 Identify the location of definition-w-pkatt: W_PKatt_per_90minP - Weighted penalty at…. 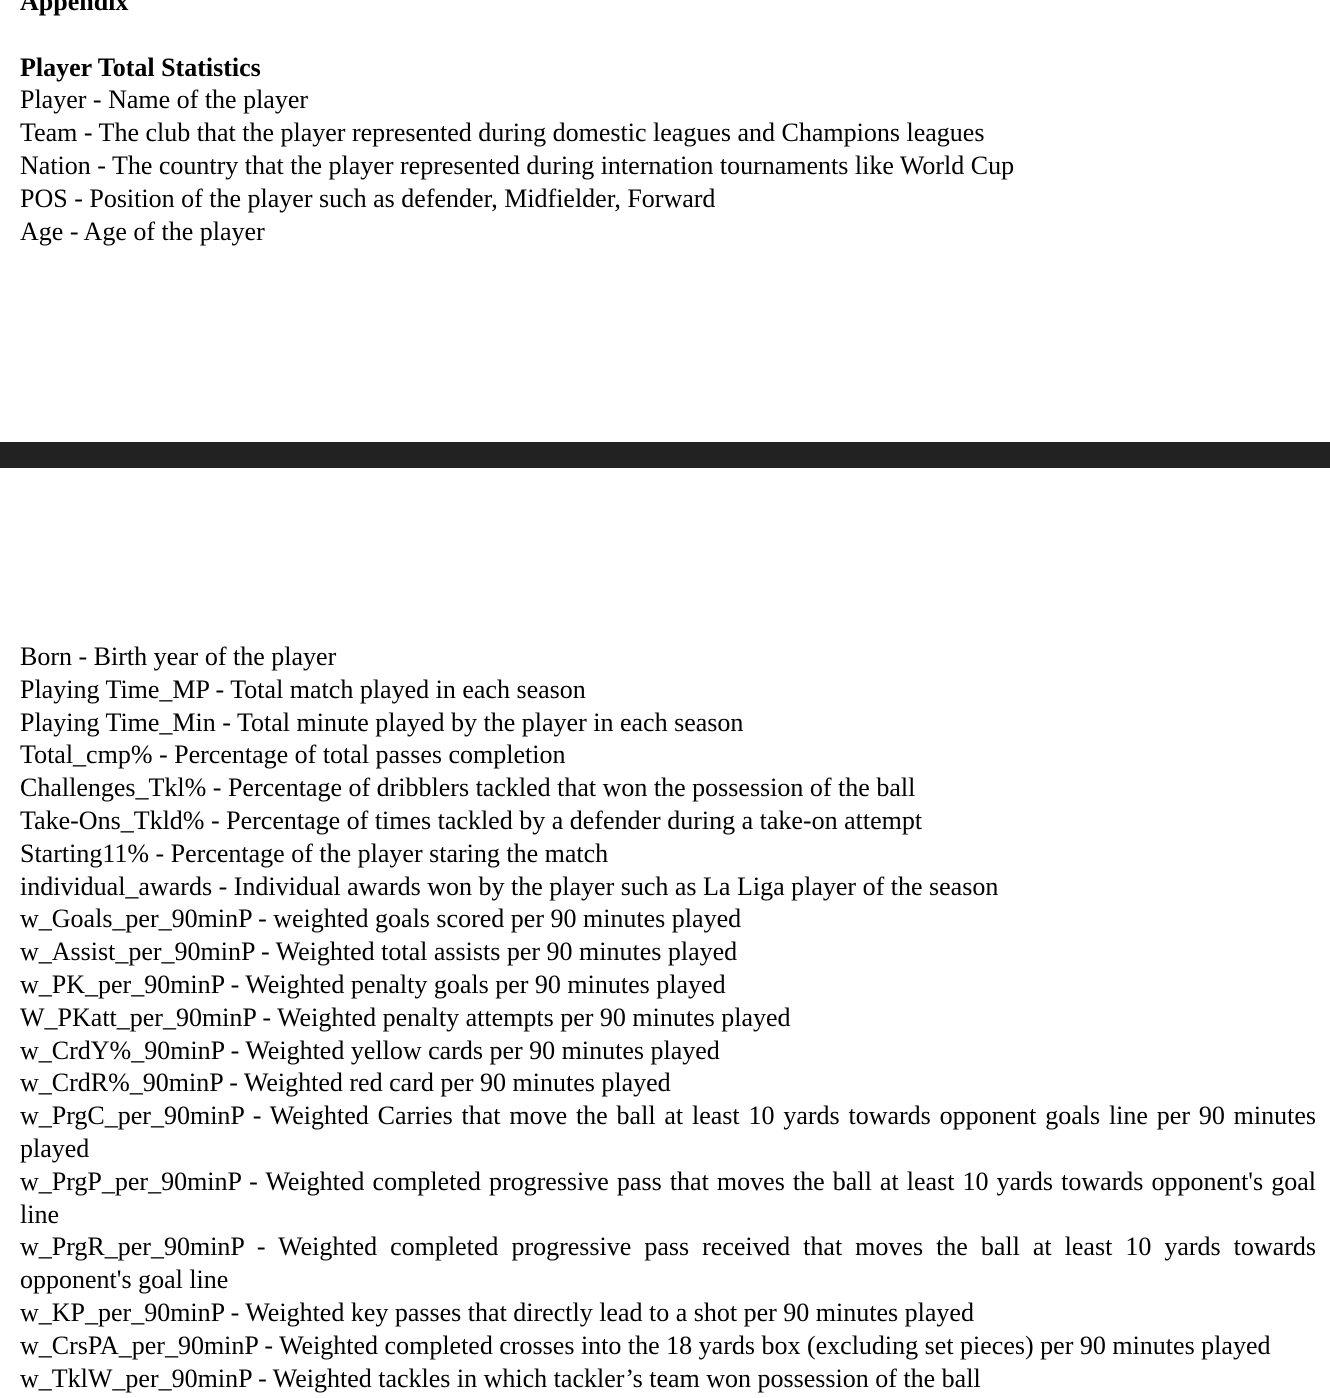
(405, 1017).